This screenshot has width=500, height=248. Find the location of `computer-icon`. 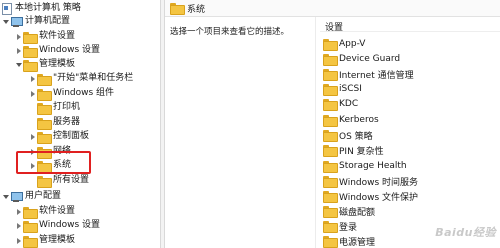

computer-icon is located at coordinates (16, 21).